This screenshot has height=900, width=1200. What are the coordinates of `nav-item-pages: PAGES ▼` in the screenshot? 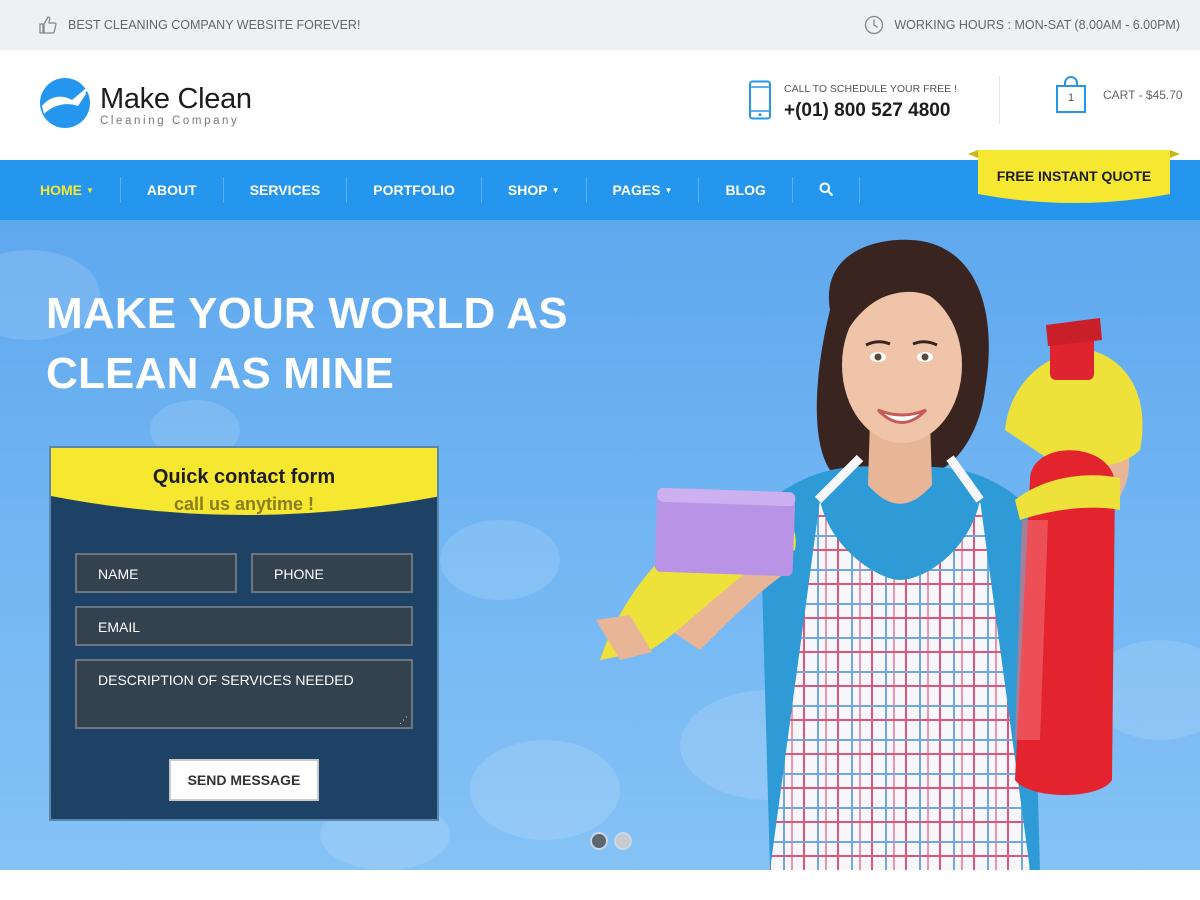 It's located at (643, 190).